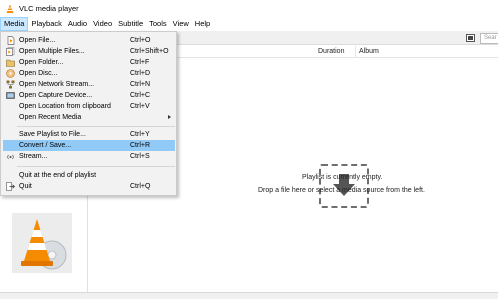 This screenshot has width=498, height=299. What do you see at coordinates (77, 24) in the screenshot?
I see `menu-audio: Audio` at bounding box center [77, 24].